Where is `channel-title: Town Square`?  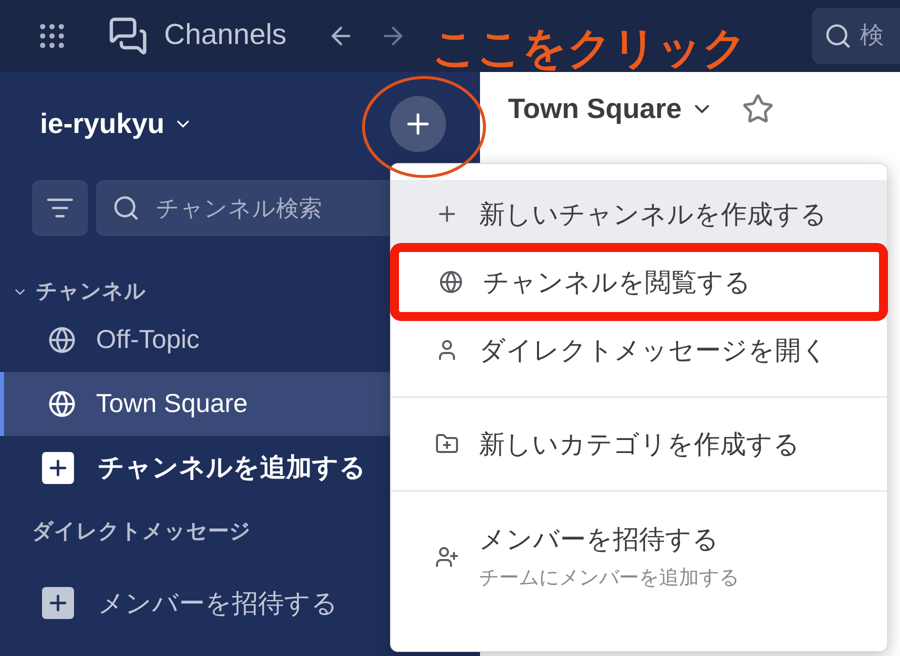 channel-title: Town Square is located at coordinates (595, 109).